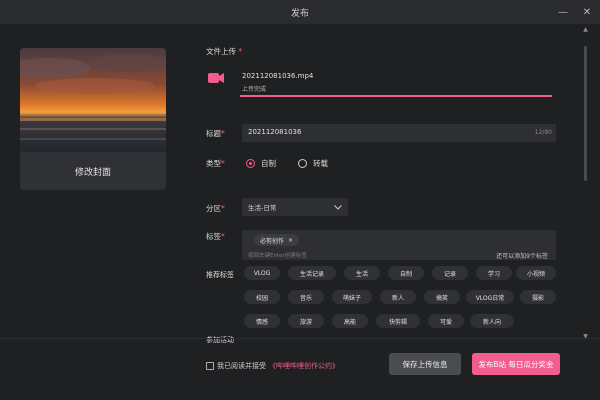 The width and height of the screenshot is (600, 400). What do you see at coordinates (262, 273) in the screenshot?
I see `rec-tag: VLOG` at bounding box center [262, 273].